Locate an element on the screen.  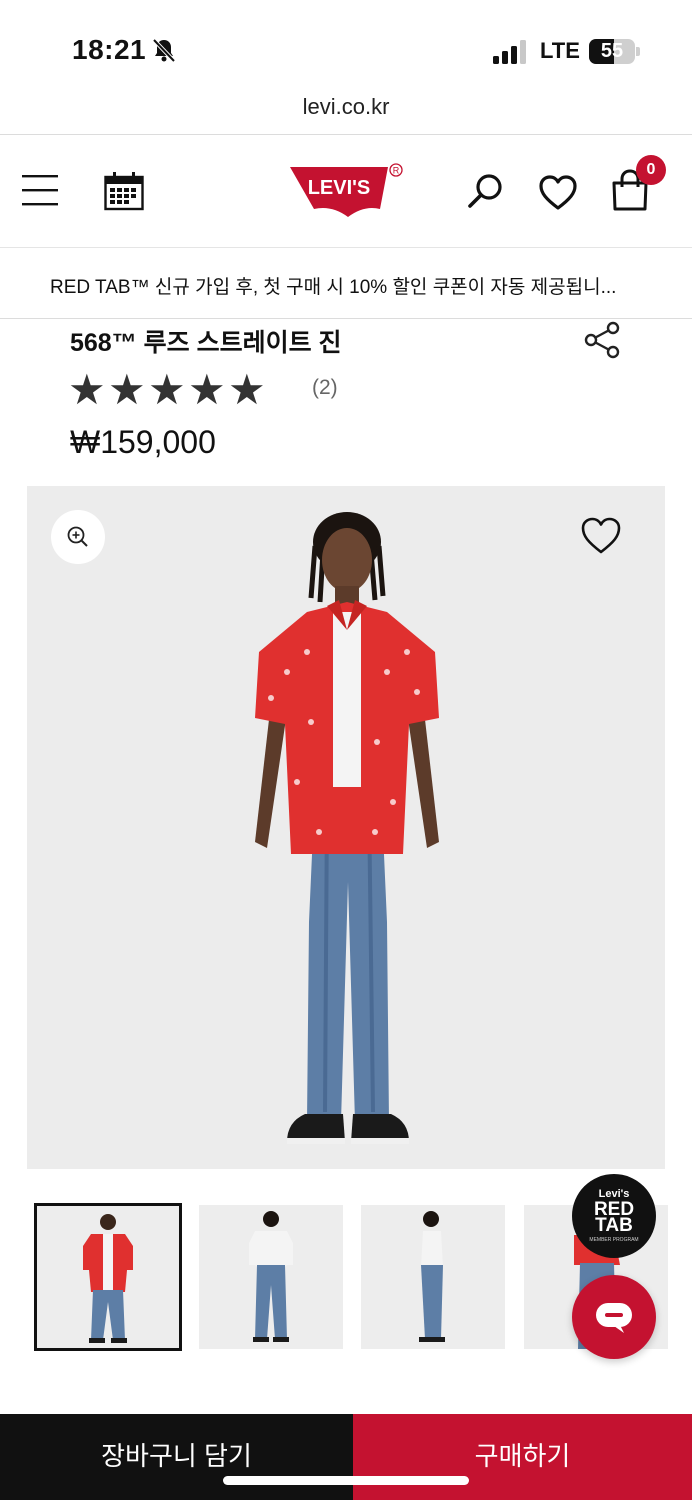
zoom-button is located at coordinates (78, 537).